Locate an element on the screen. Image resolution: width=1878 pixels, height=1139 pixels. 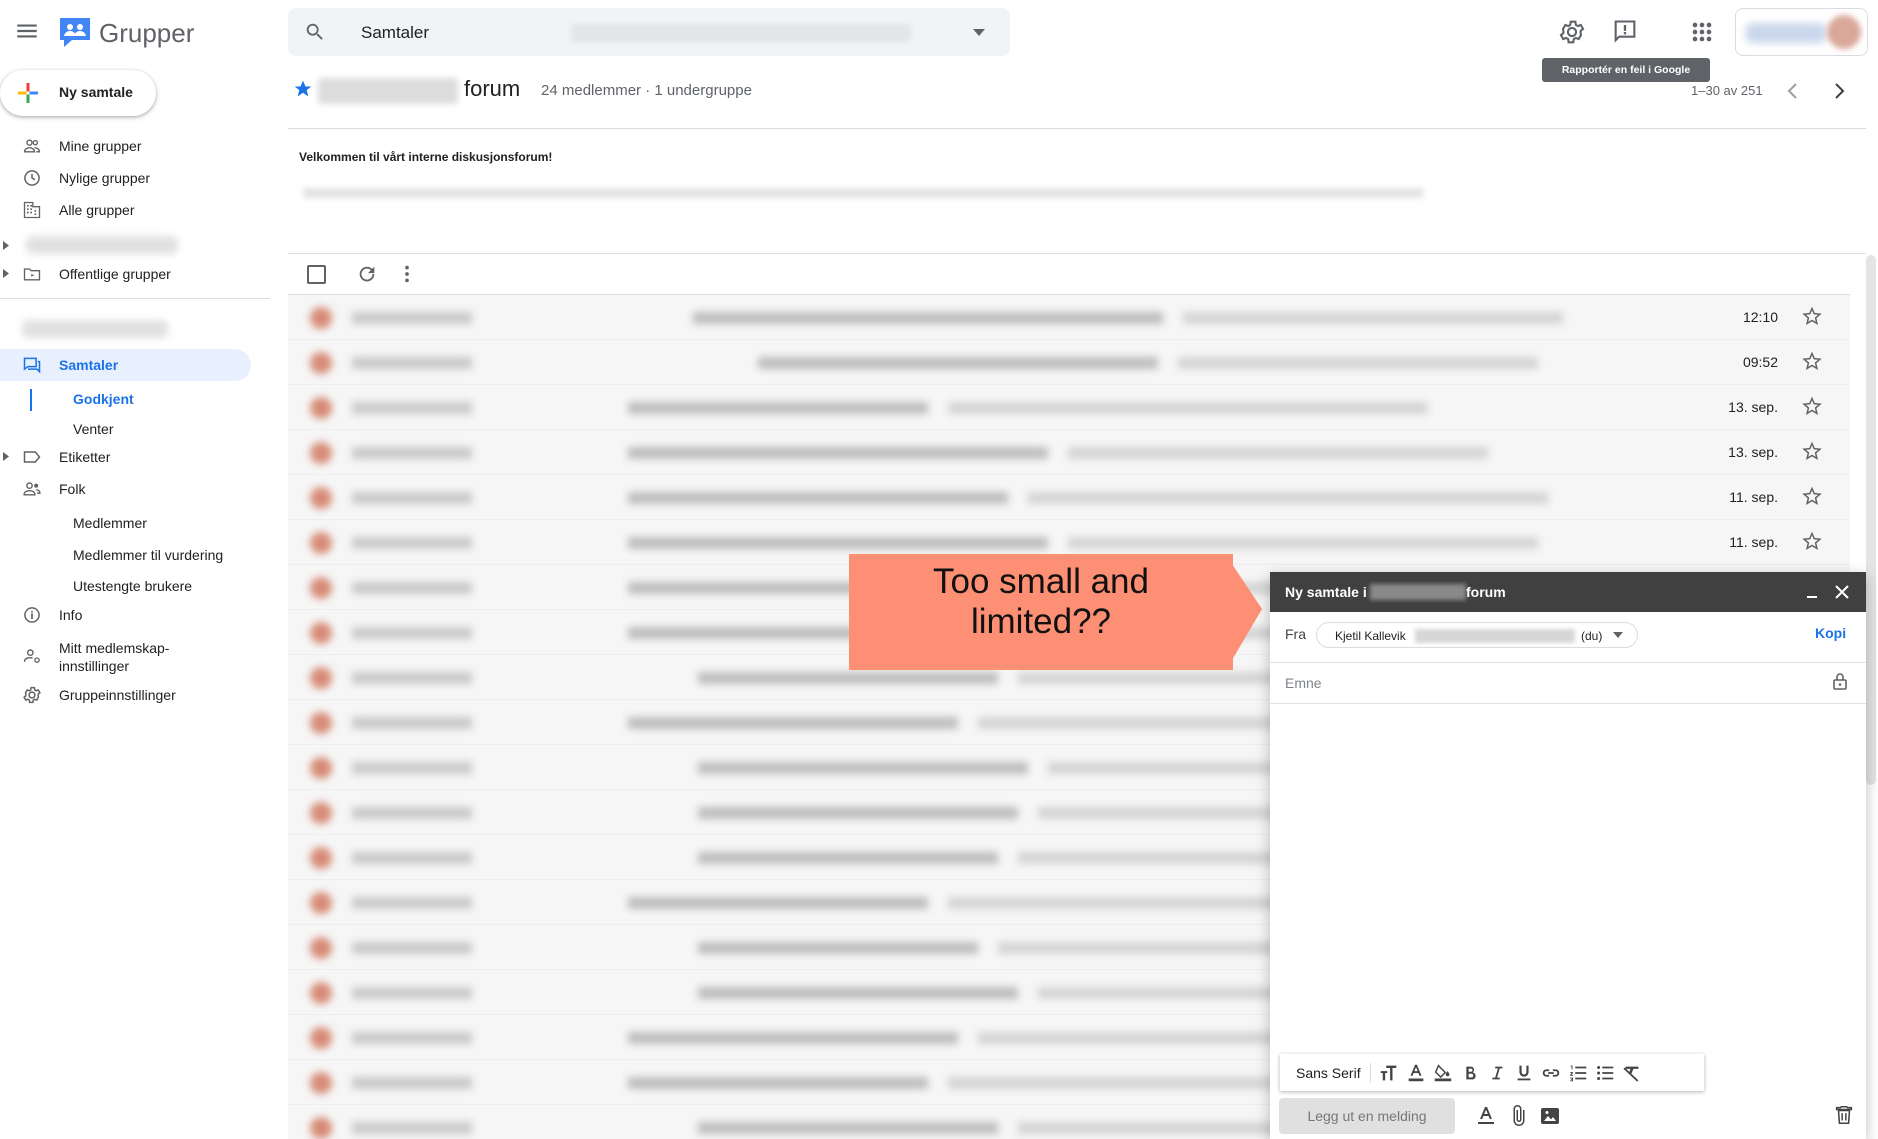
sidebar-item-membership-settings: Mitt medlemskap- innstillinger is located at coordinates (125, 654).